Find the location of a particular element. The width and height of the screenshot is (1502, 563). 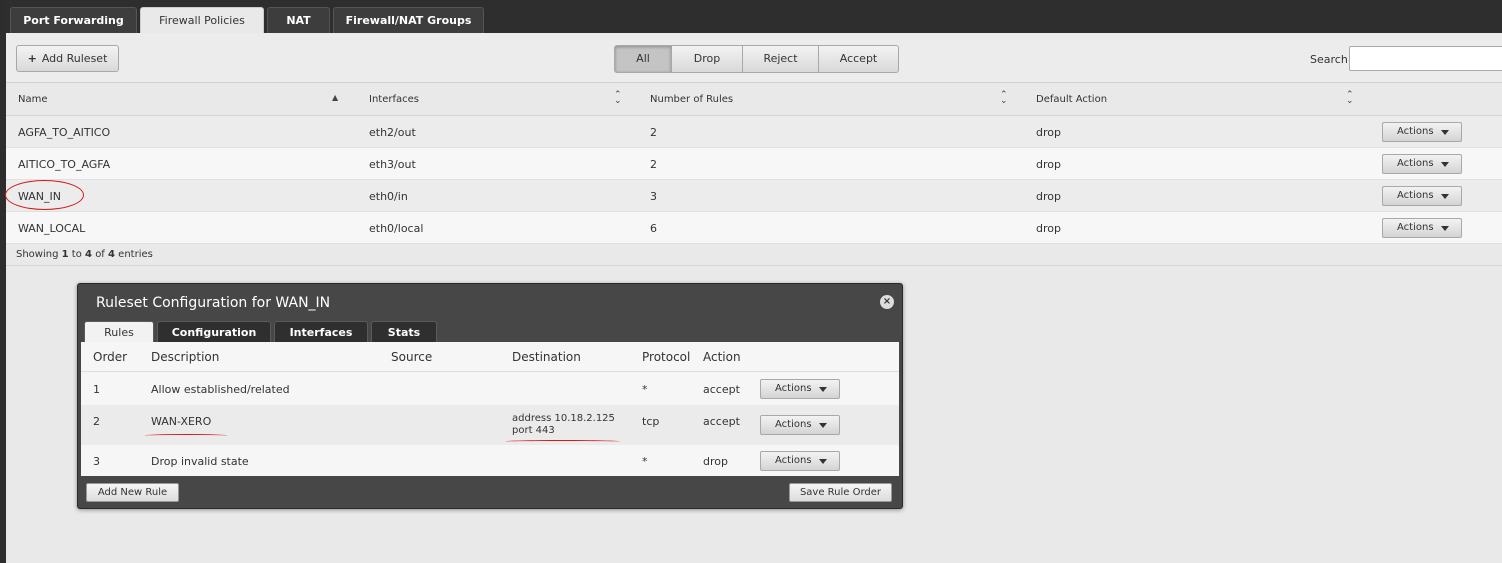

ruleset-rule-count: 6 is located at coordinates (653, 228).